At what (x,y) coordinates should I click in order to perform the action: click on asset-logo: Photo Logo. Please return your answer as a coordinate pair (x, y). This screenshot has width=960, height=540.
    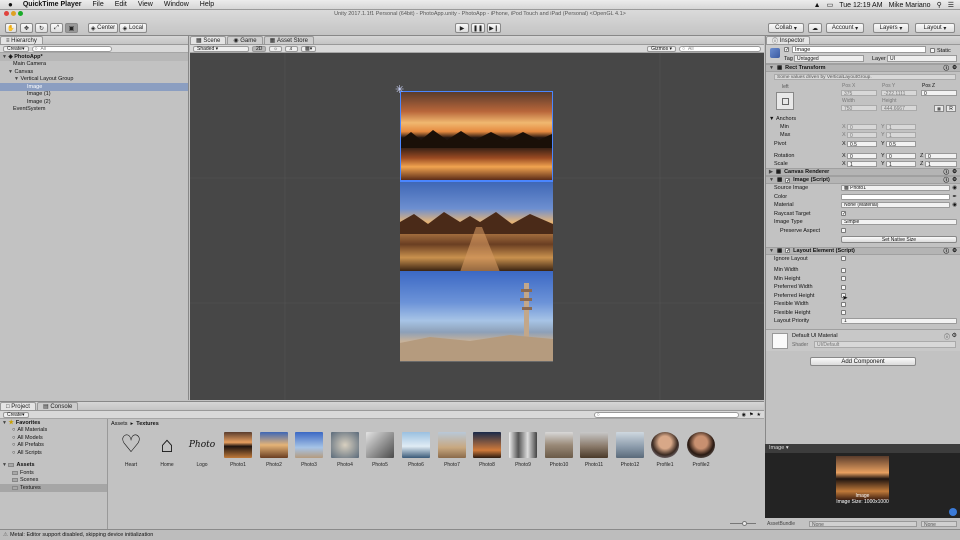
    Looking at the image, I should click on (202, 450).